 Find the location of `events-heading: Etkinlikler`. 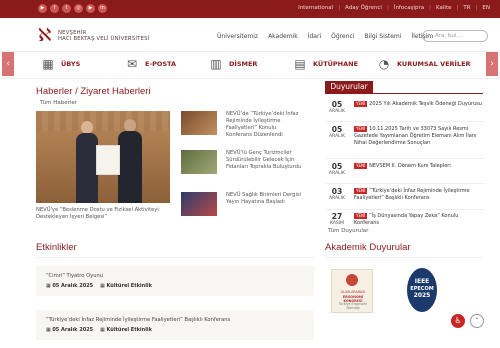

events-heading: Etkinlikler is located at coordinates (56, 247).